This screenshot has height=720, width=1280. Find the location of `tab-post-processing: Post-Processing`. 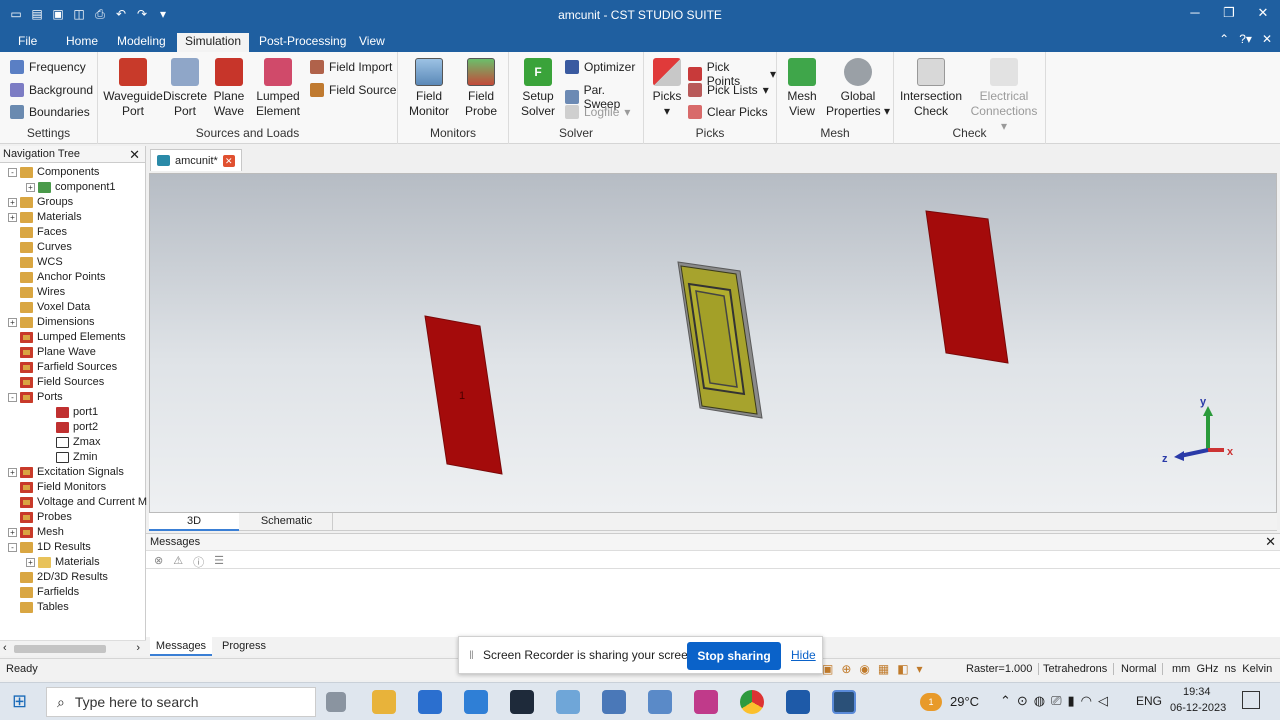

tab-post-processing: Post-Processing is located at coordinates (302, 42).